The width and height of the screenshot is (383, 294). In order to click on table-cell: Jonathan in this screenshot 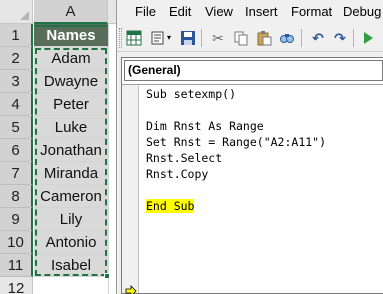, I will do `click(71, 150)`.